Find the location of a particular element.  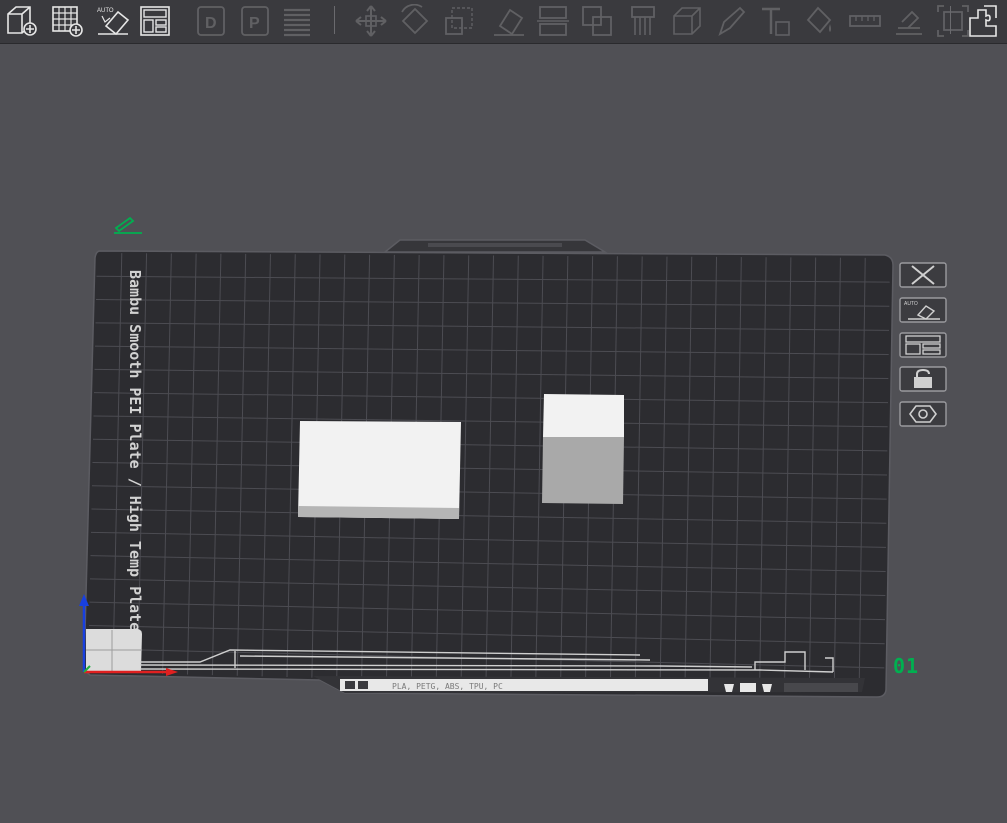

add-plate-icon is located at coordinates (67, 21).